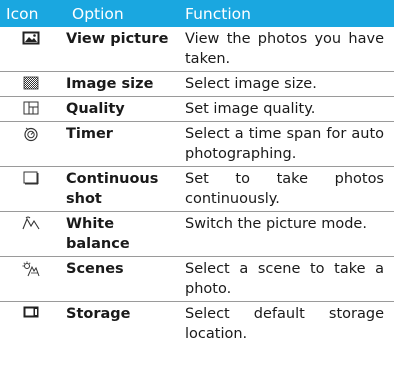 The height and width of the screenshot is (376, 394). I want to click on table-header: Icon Option Function, so click(197, 13).